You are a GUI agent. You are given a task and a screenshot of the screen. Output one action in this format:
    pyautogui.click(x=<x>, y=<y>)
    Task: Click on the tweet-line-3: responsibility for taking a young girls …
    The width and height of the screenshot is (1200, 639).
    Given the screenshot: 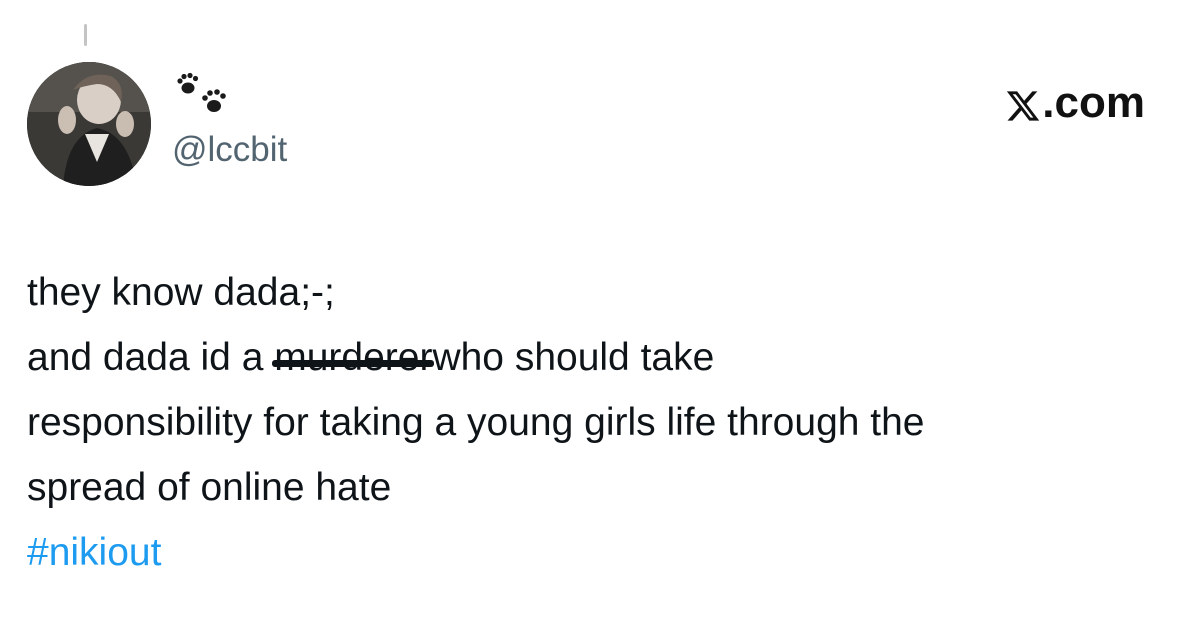 What is the action you would take?
    pyautogui.click(x=476, y=422)
    